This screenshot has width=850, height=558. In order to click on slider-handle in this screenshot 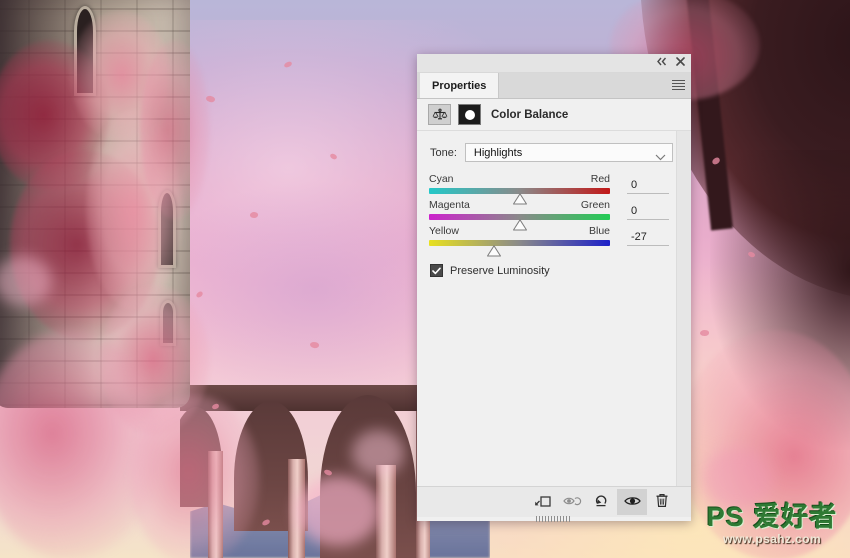, I will do `click(494, 251)`.